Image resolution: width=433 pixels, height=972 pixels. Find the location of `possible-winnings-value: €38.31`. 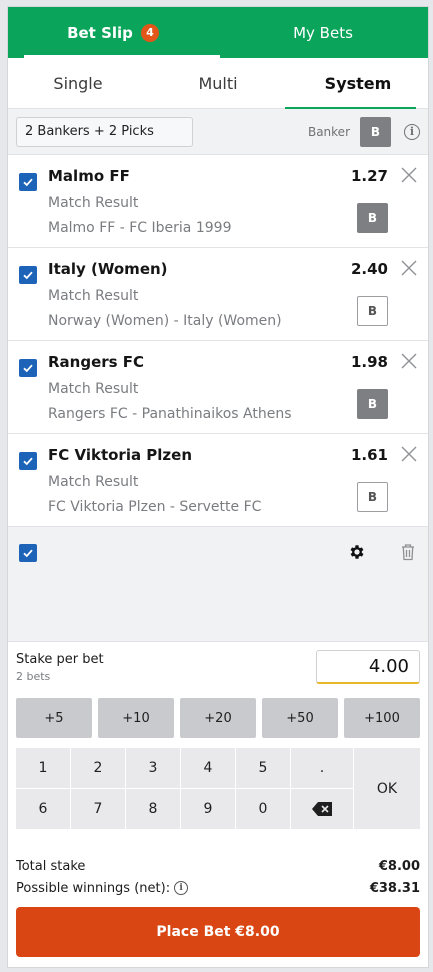

possible-winnings-value: €38.31 is located at coordinates (394, 888).